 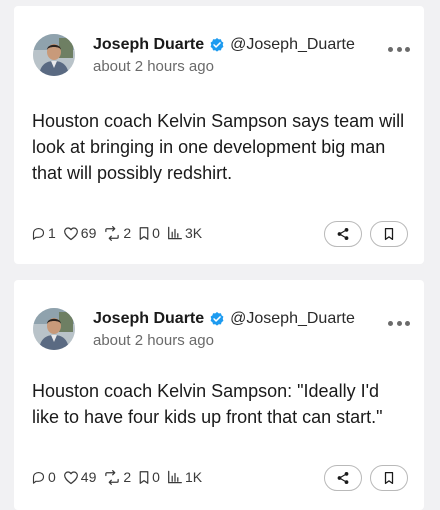 I want to click on like-stat: 49, so click(x=80, y=477).